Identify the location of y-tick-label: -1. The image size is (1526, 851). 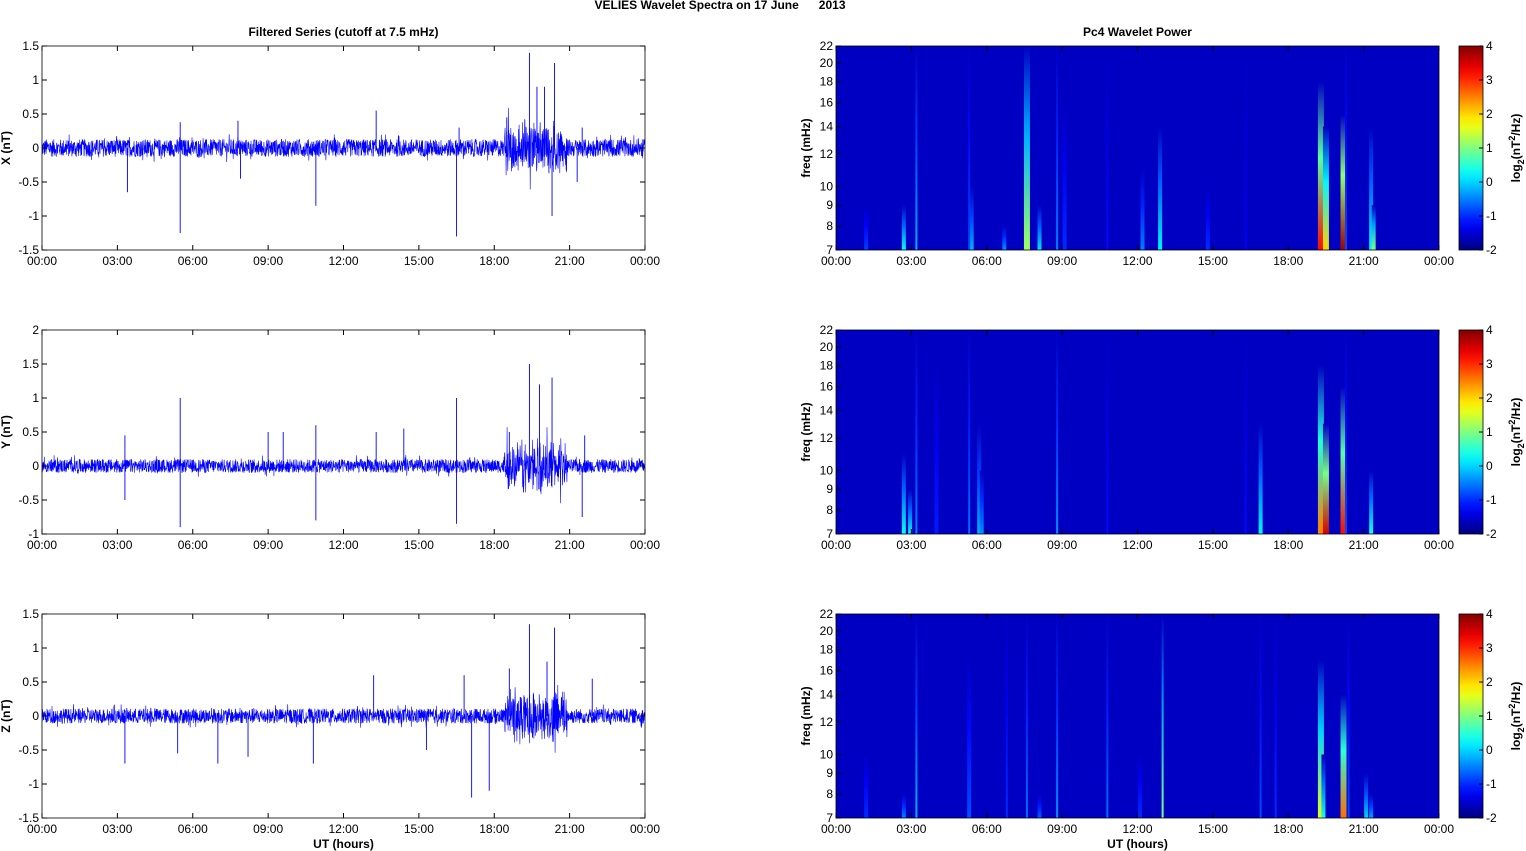
(33, 216).